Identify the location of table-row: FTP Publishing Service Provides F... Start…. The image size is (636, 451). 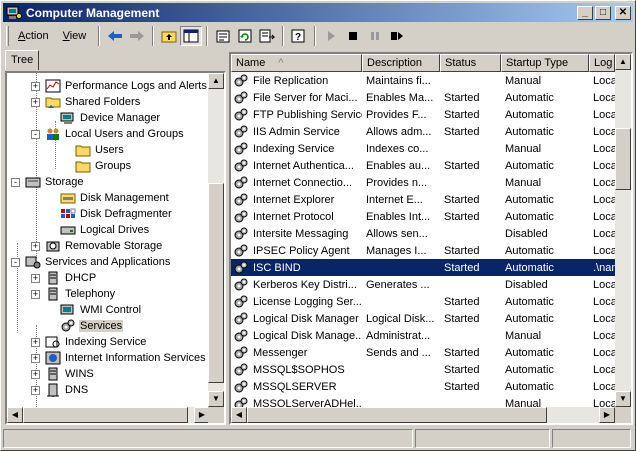
(423, 114).